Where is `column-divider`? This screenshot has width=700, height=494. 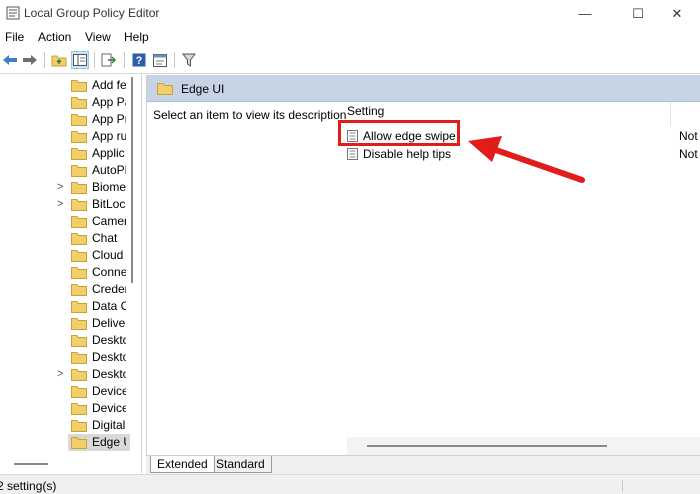 column-divider is located at coordinates (670, 114).